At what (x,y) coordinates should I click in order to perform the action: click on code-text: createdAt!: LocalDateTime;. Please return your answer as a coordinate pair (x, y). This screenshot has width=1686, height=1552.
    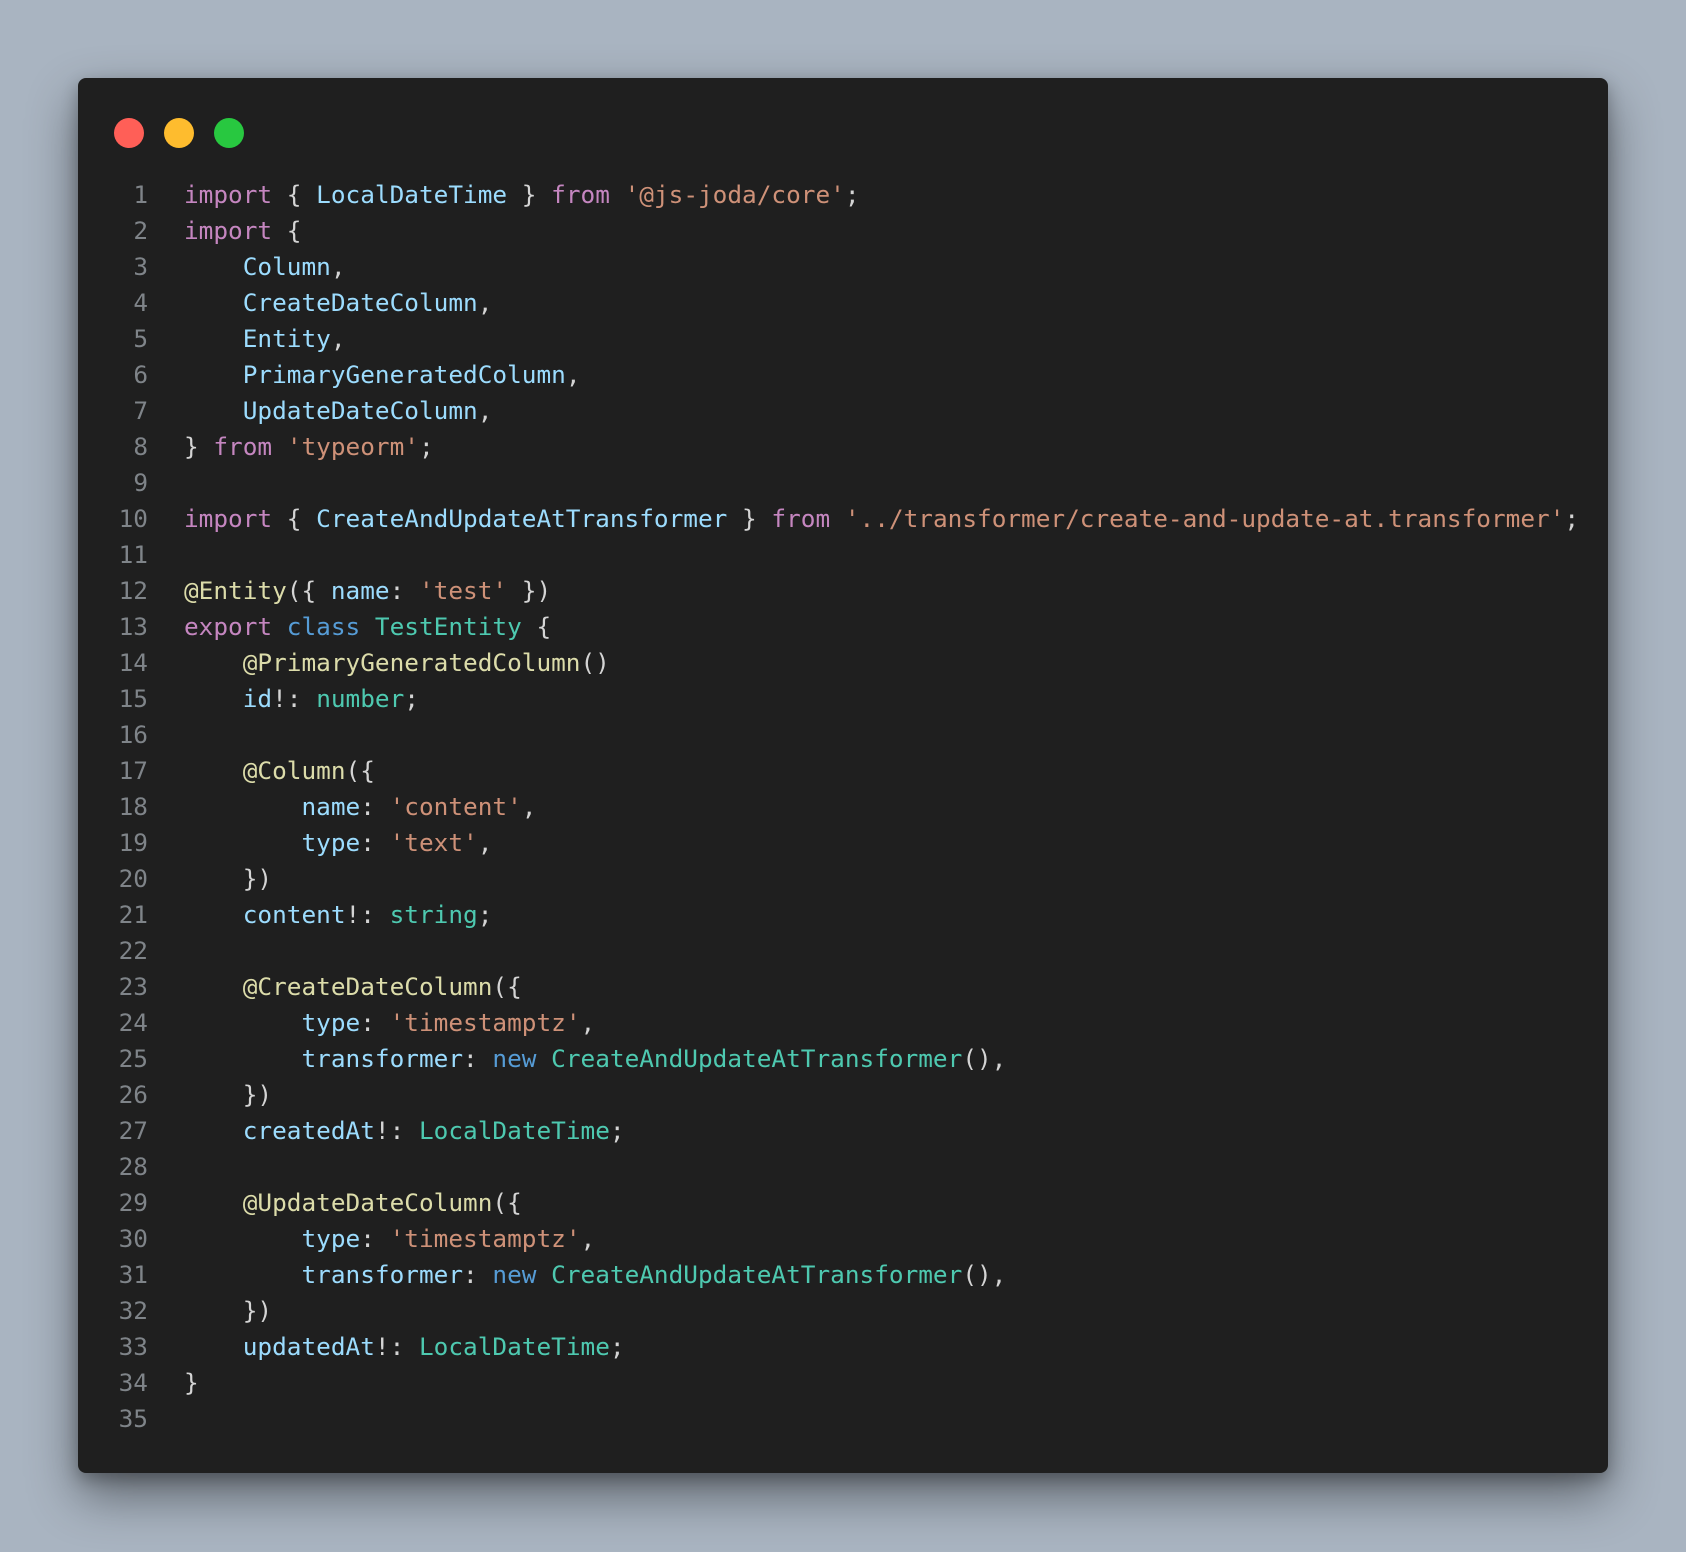
    Looking at the image, I should click on (386, 1131).